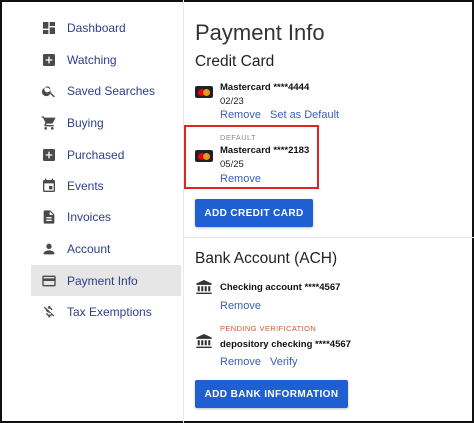 The width and height of the screenshot is (474, 423). I want to click on sidebar-item-invoices: Invoices, so click(106, 216).